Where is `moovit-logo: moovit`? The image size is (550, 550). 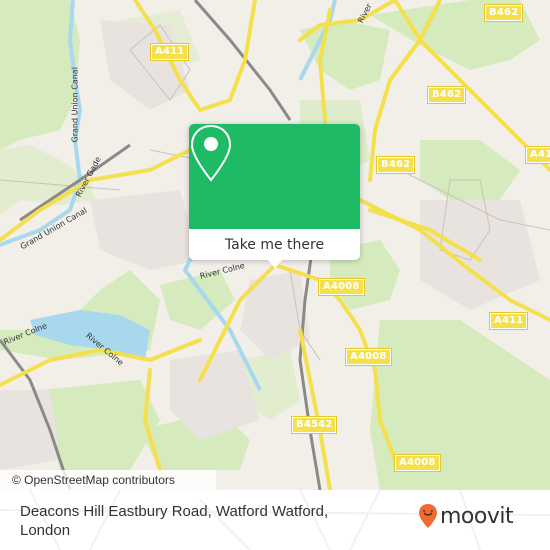
moovit-logo: moovit is located at coordinates (466, 516).